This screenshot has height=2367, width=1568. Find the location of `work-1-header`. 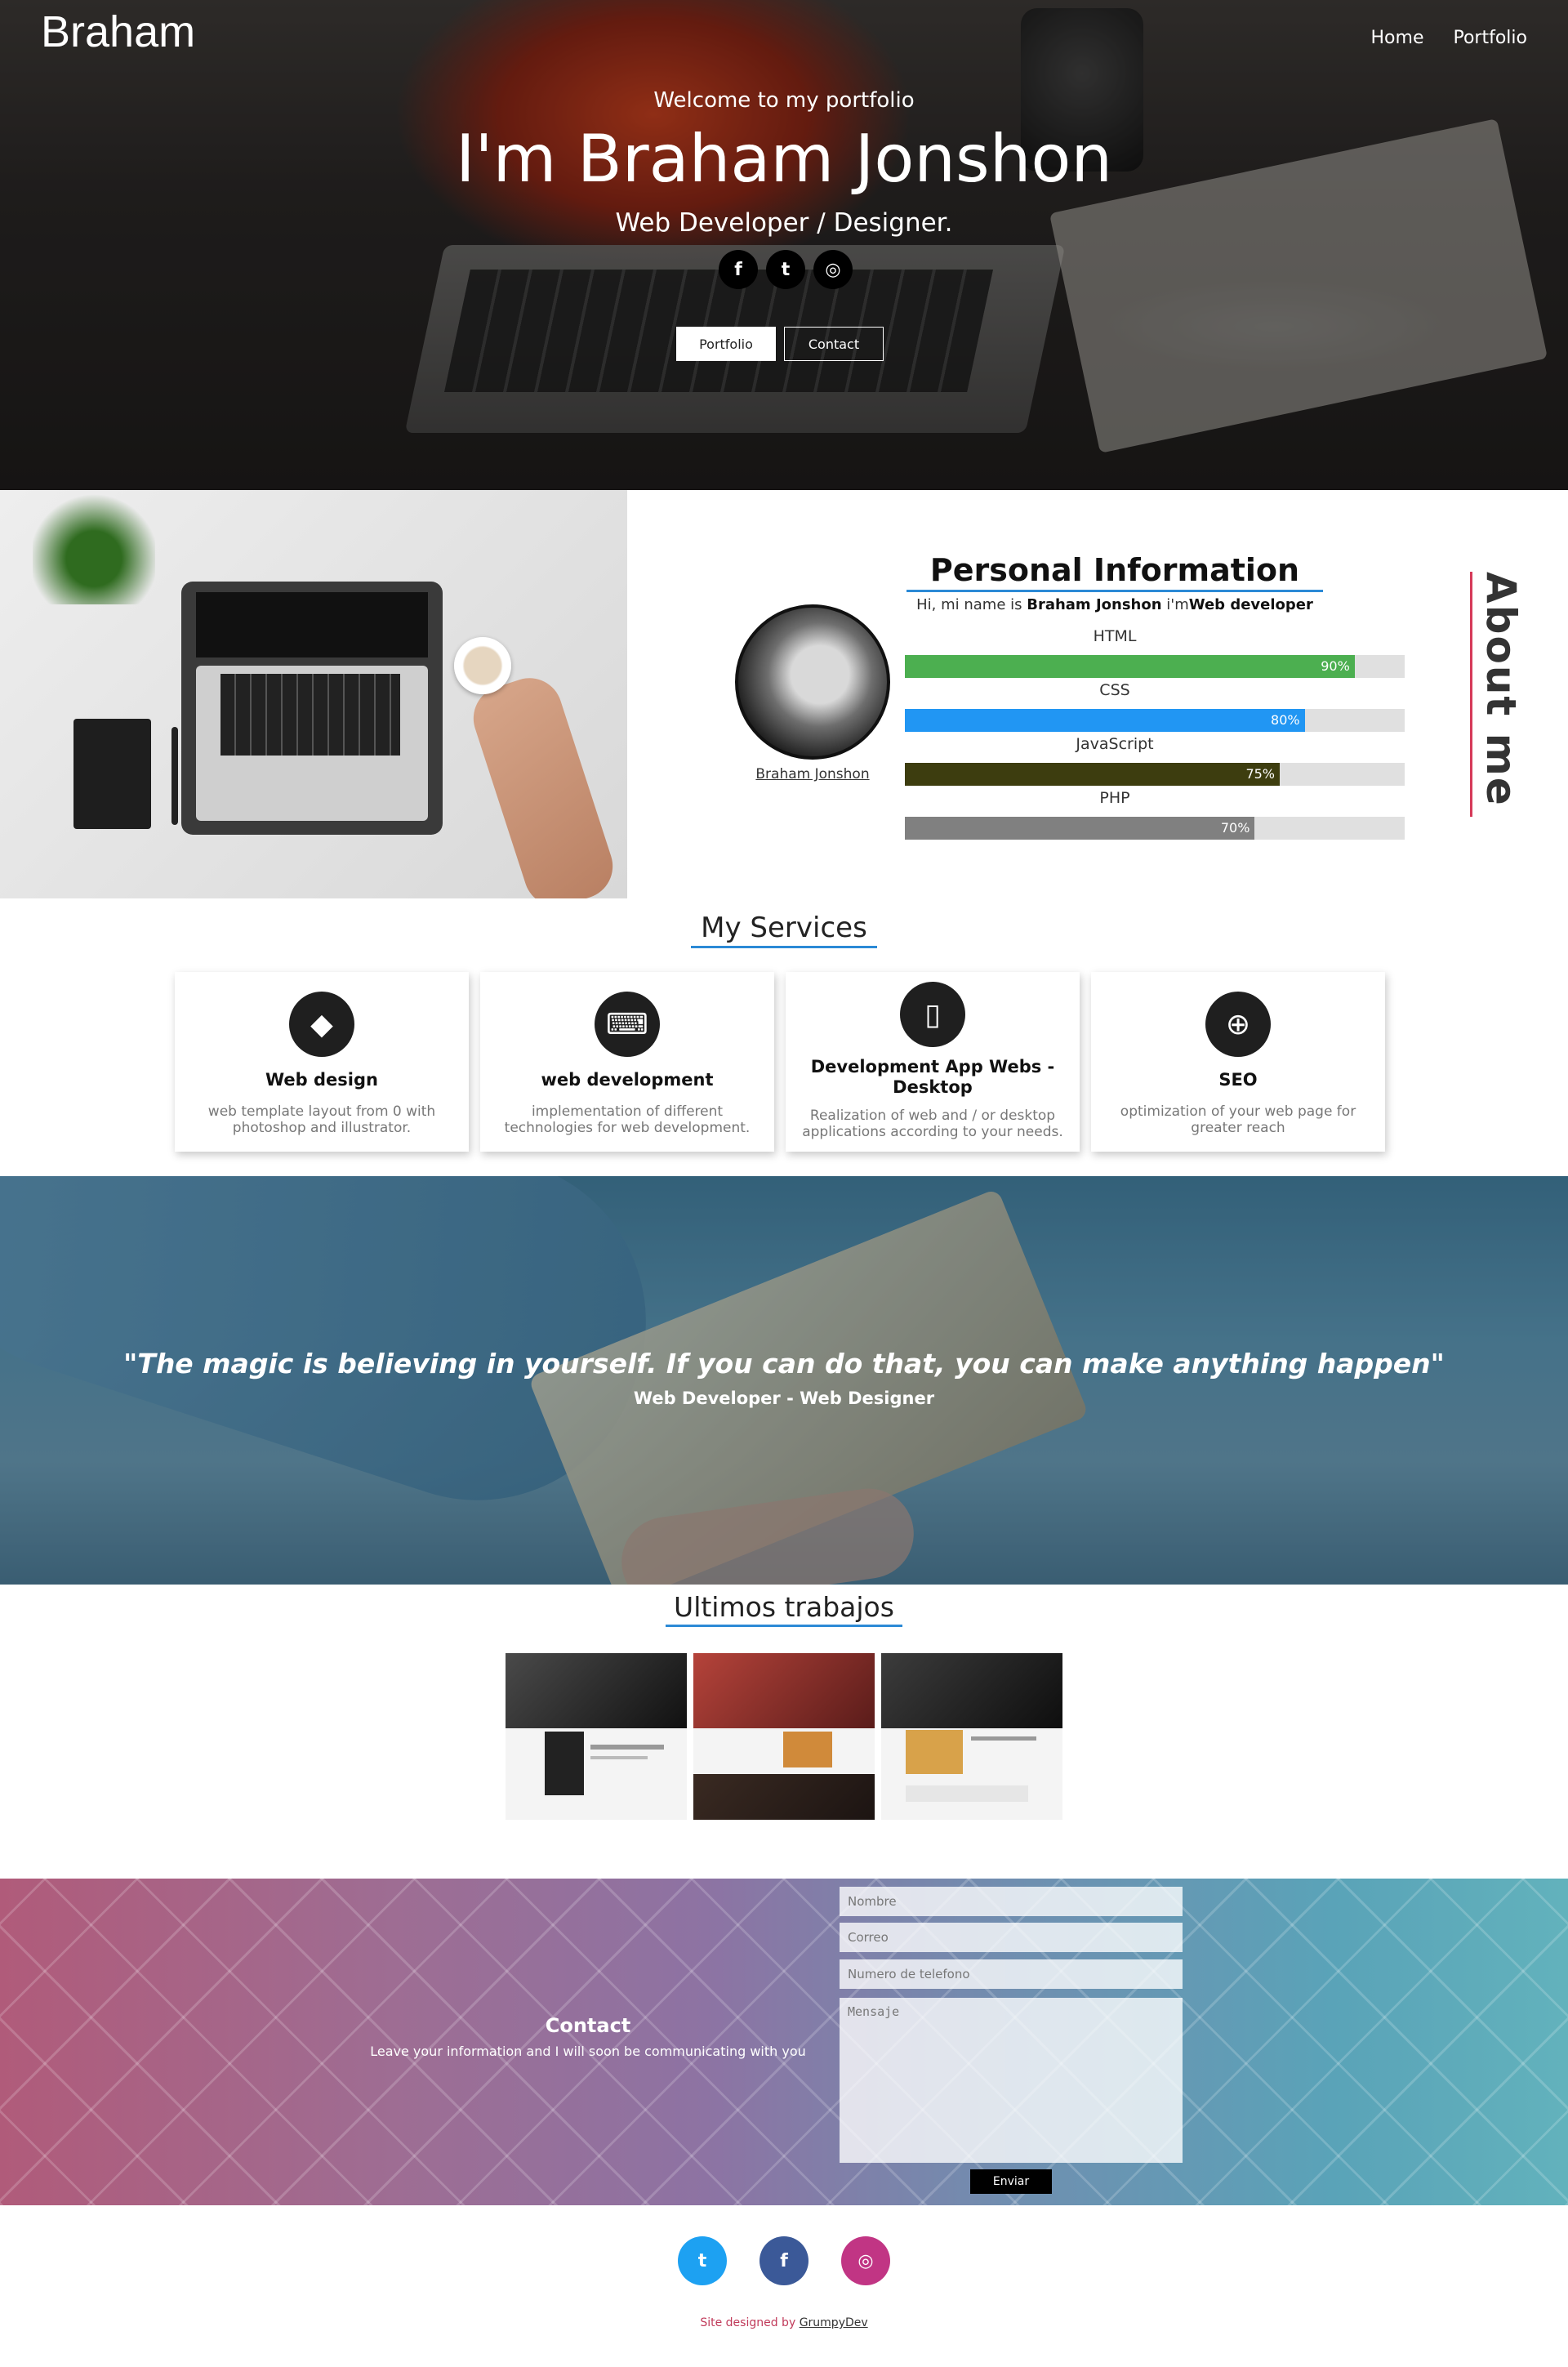

work-1-header is located at coordinates (596, 1691).